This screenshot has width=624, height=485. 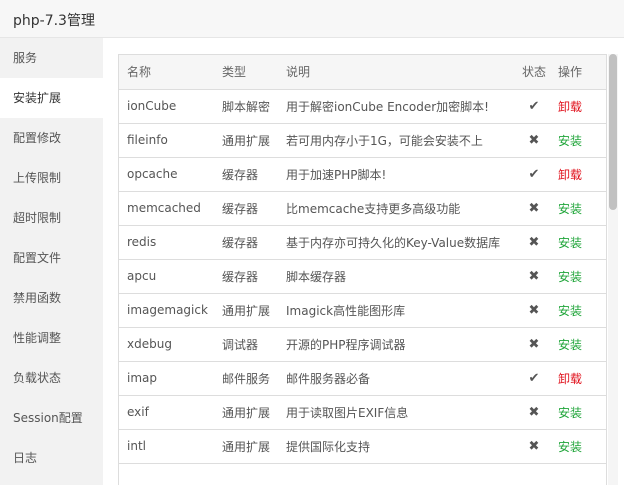 I want to click on extension-name: apcu, so click(x=142, y=276).